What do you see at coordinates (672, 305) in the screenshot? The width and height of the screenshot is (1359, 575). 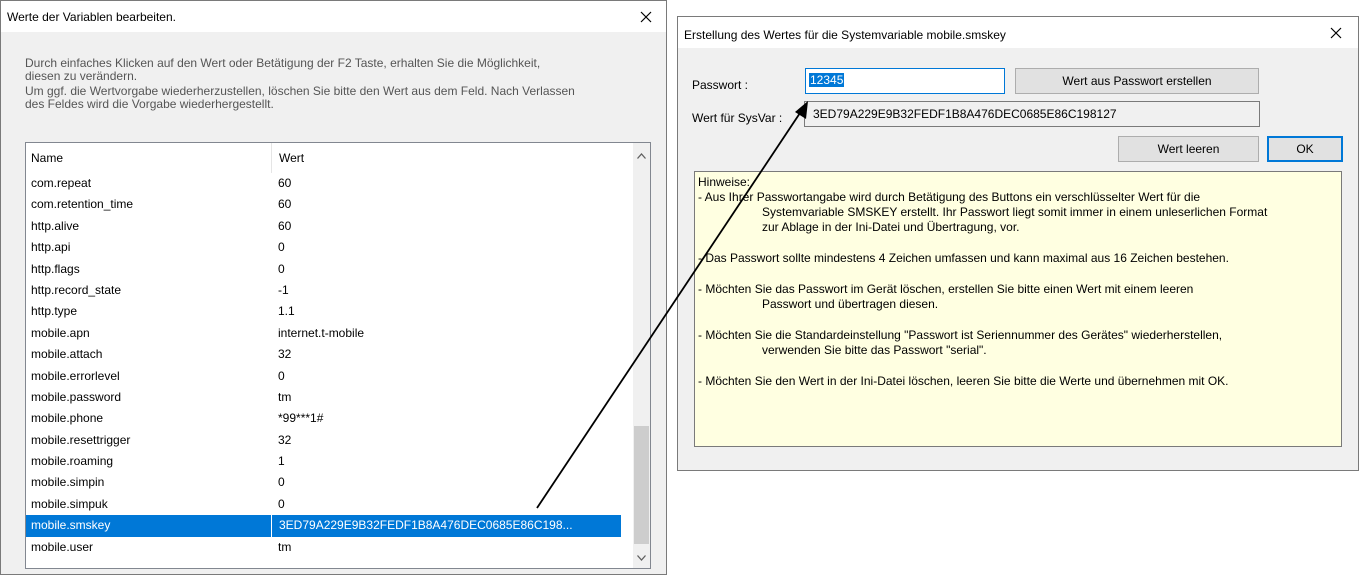 I see `annotation-arrow` at bounding box center [672, 305].